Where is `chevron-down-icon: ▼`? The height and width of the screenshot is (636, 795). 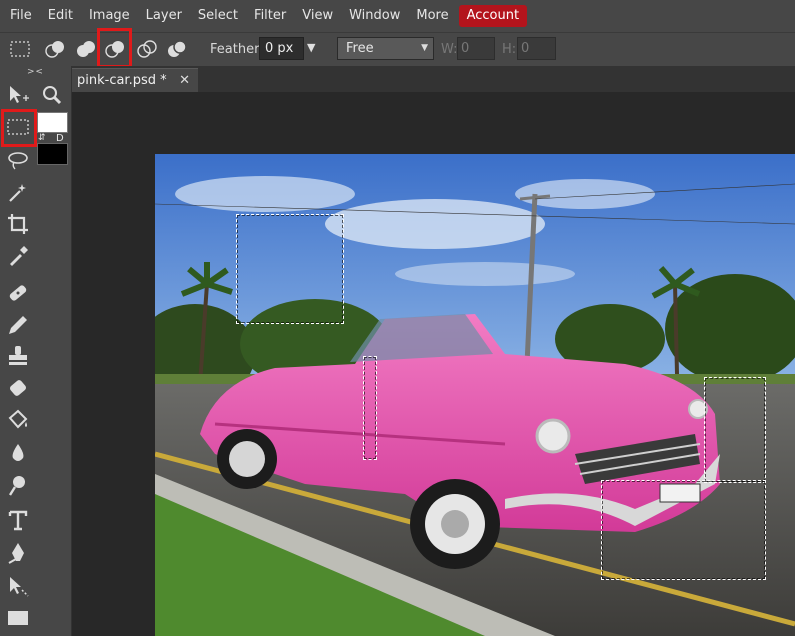
chevron-down-icon: ▼ is located at coordinates (424, 48).